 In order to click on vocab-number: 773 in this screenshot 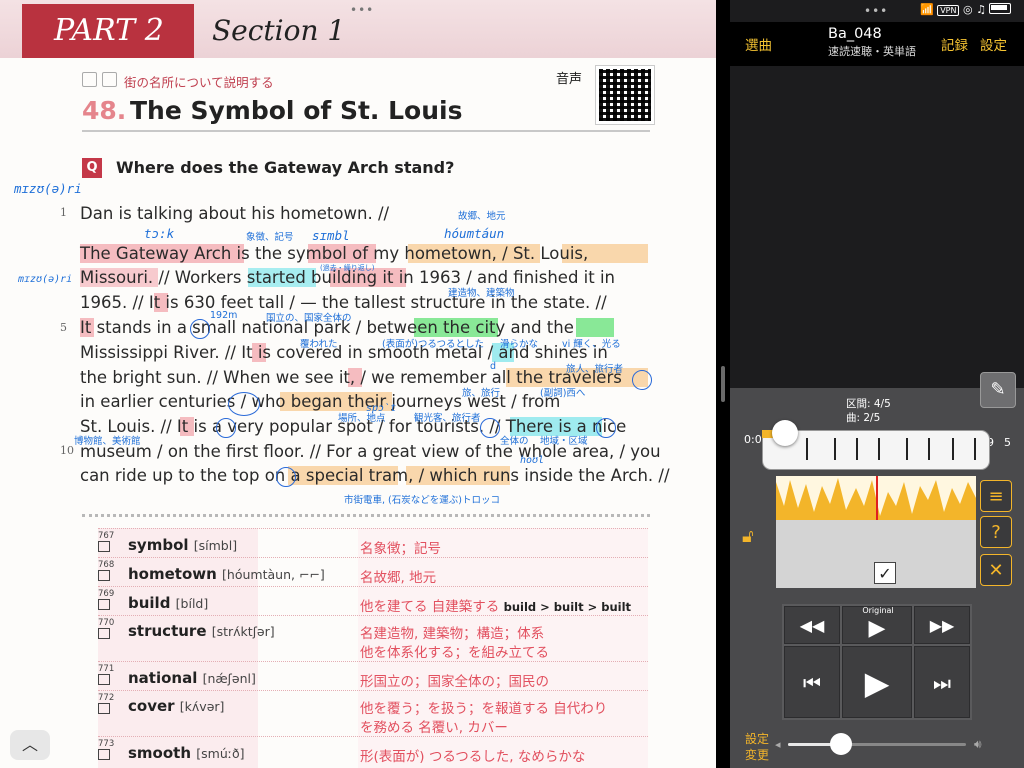, I will do `click(106, 744)`.